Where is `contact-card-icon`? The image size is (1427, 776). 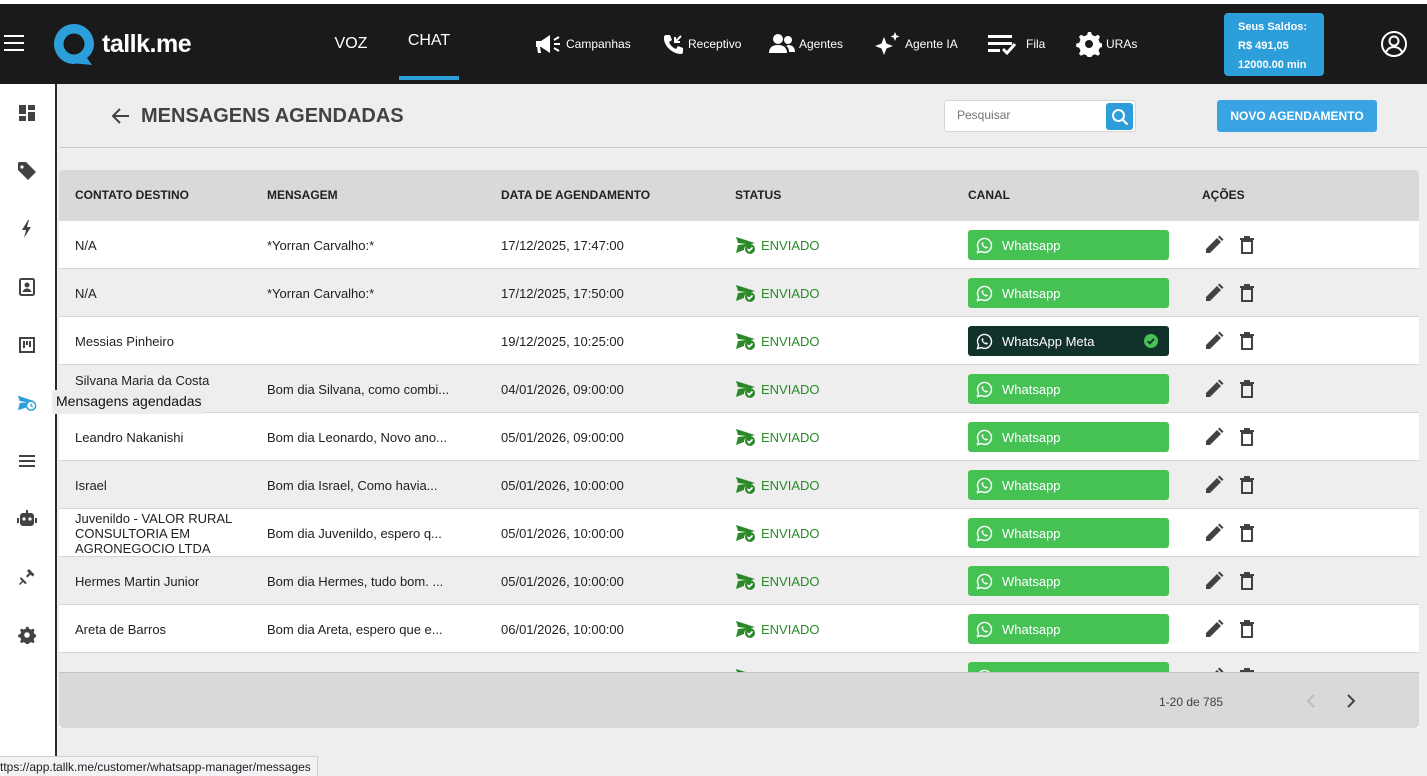
contact-card-icon is located at coordinates (27, 287).